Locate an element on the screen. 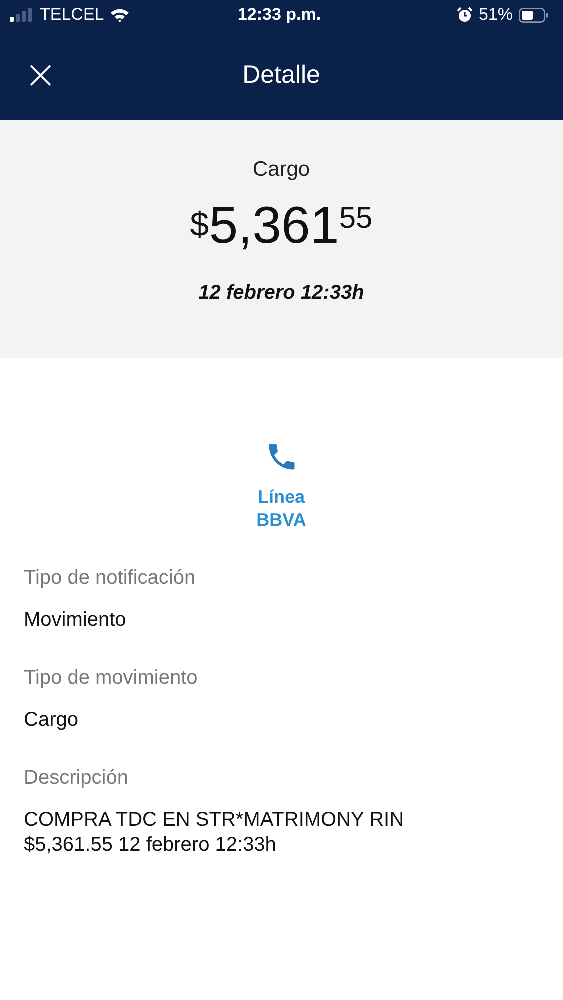  field-value: Movimiento is located at coordinates (76, 620).